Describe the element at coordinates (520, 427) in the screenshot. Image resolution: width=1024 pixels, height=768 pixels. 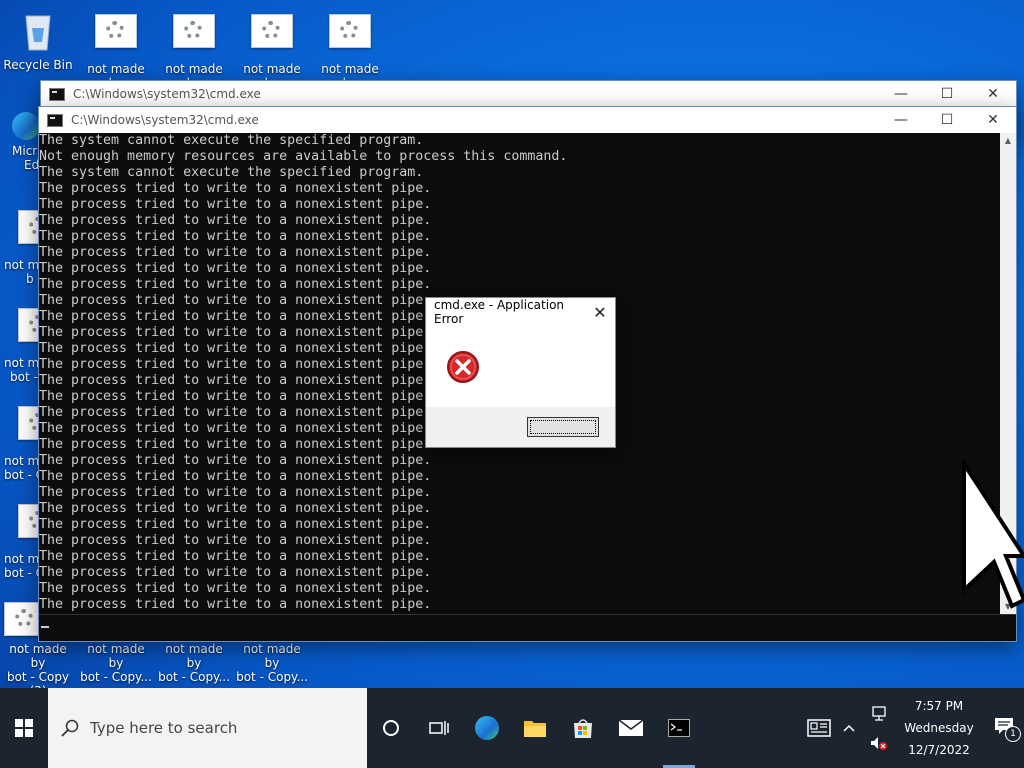
I see `dialog-footer` at that location.